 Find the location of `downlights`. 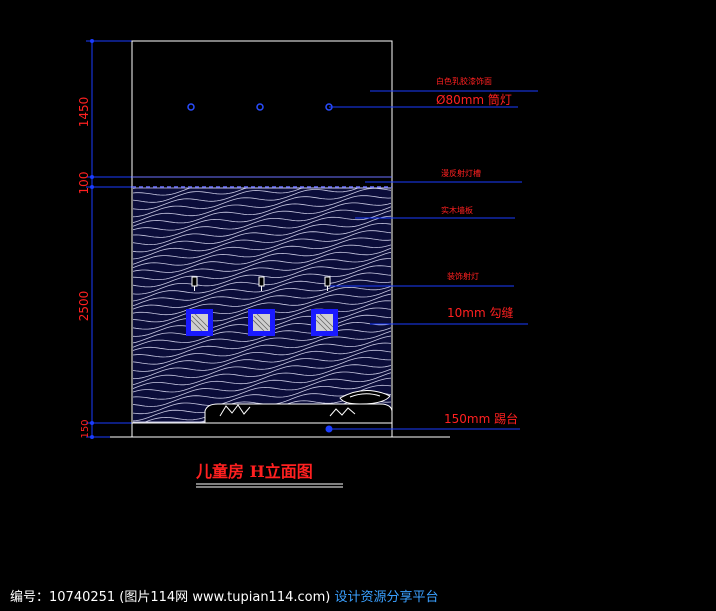

downlights is located at coordinates (260, 107).